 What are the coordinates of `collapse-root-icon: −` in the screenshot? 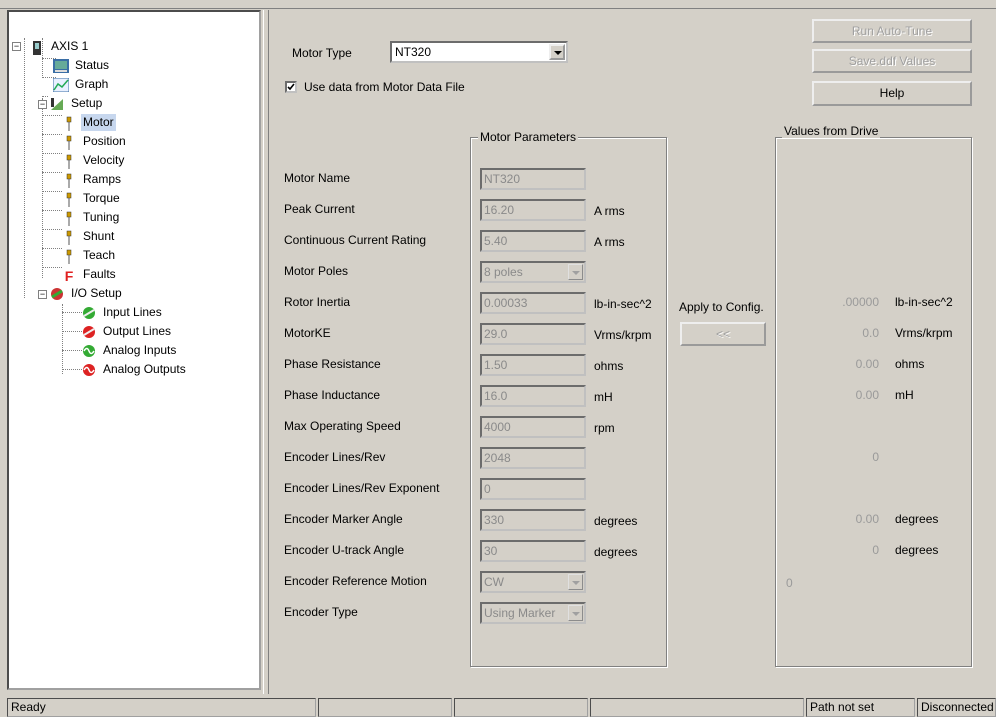 It's located at (16, 46).